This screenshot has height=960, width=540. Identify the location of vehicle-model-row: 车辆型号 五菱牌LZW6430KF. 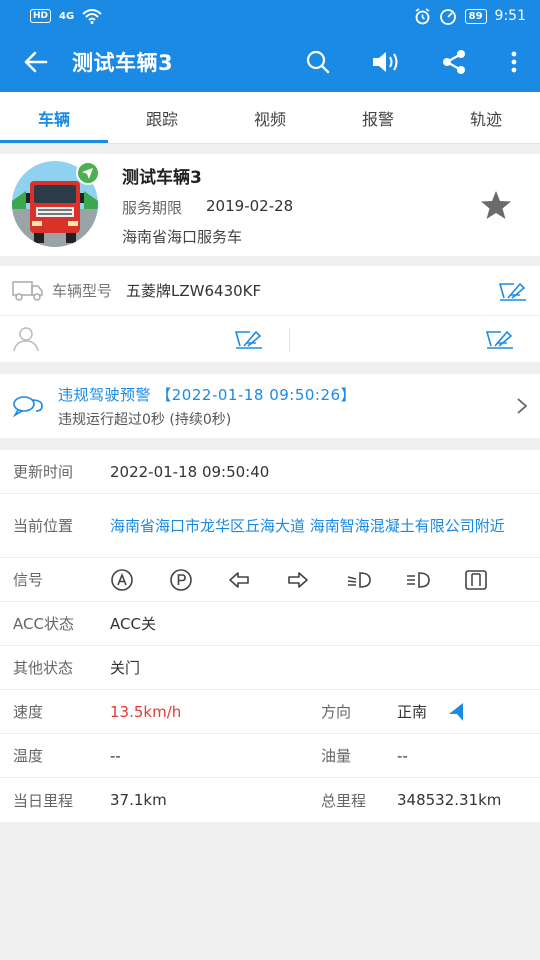
(270, 291).